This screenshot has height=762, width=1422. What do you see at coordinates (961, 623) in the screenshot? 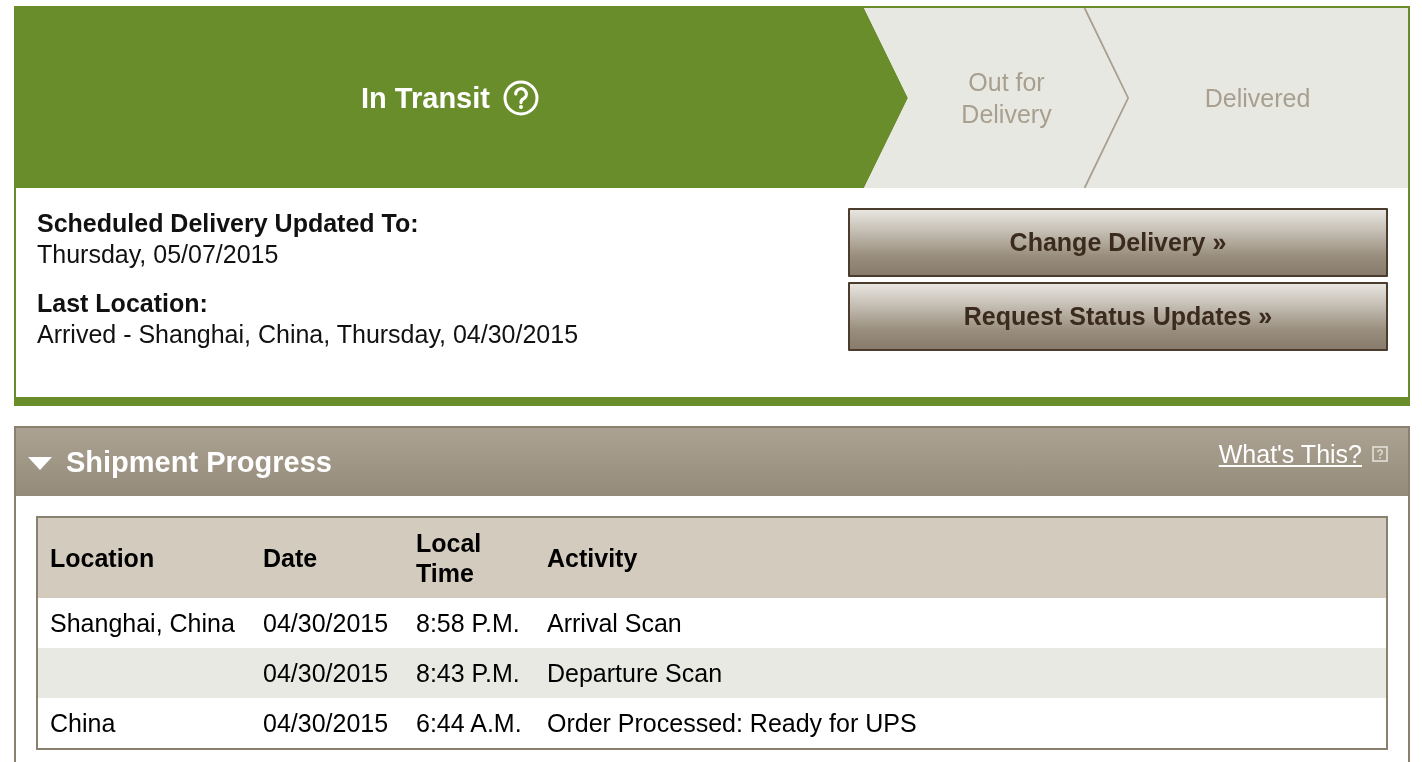
I see `table-cell: Arrival Scan` at bounding box center [961, 623].